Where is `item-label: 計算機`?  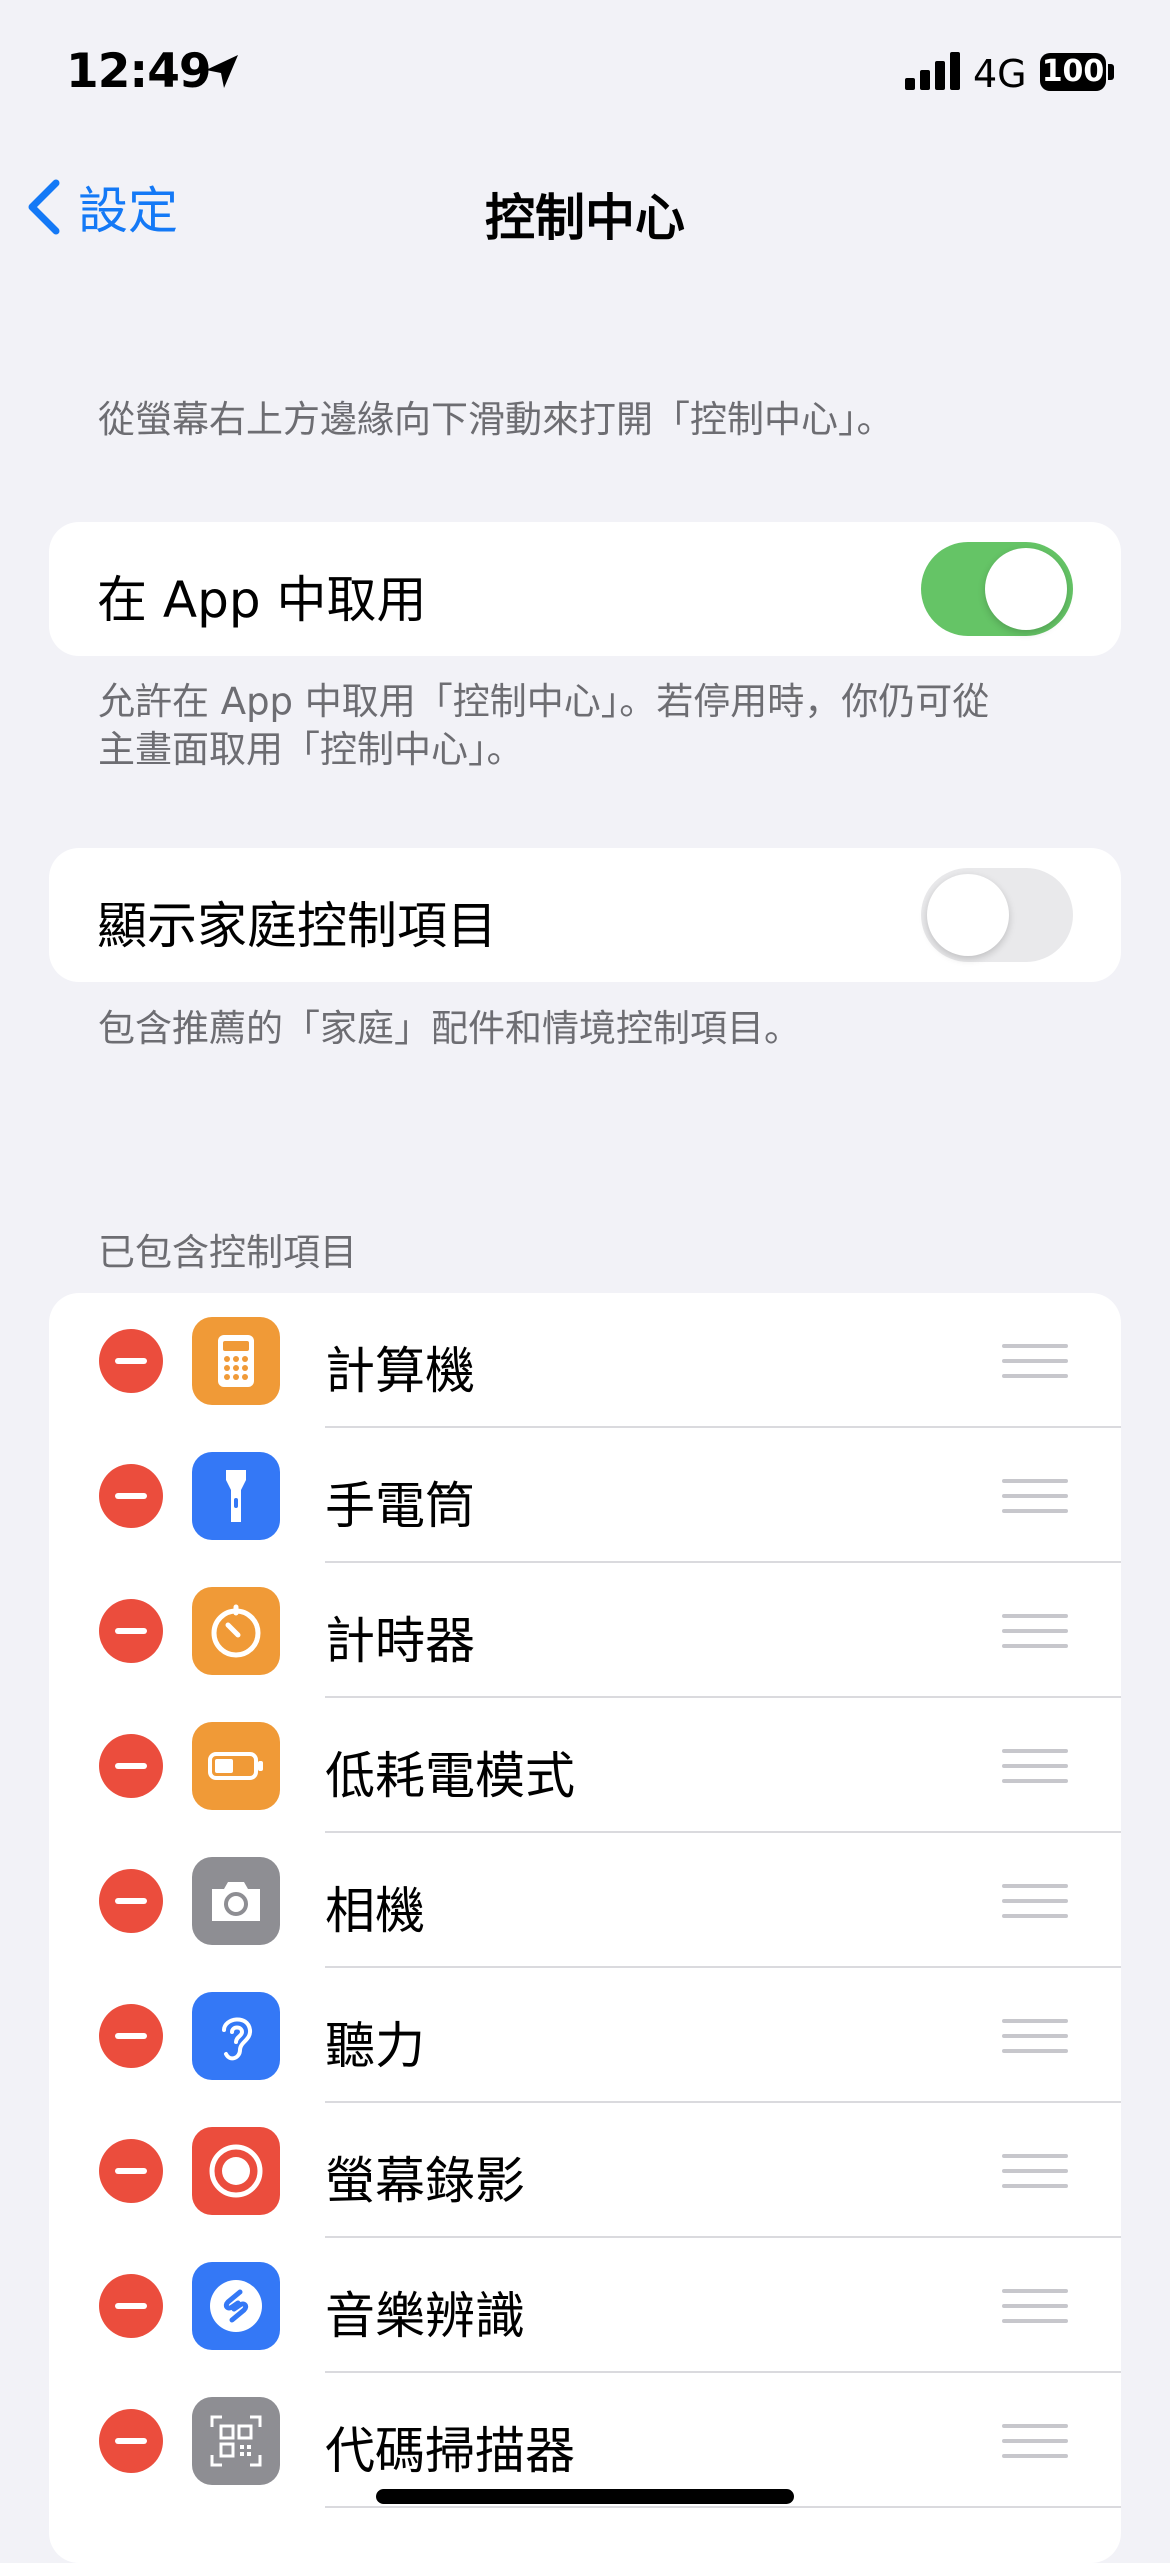
item-label: 計算機 is located at coordinates (400, 1371).